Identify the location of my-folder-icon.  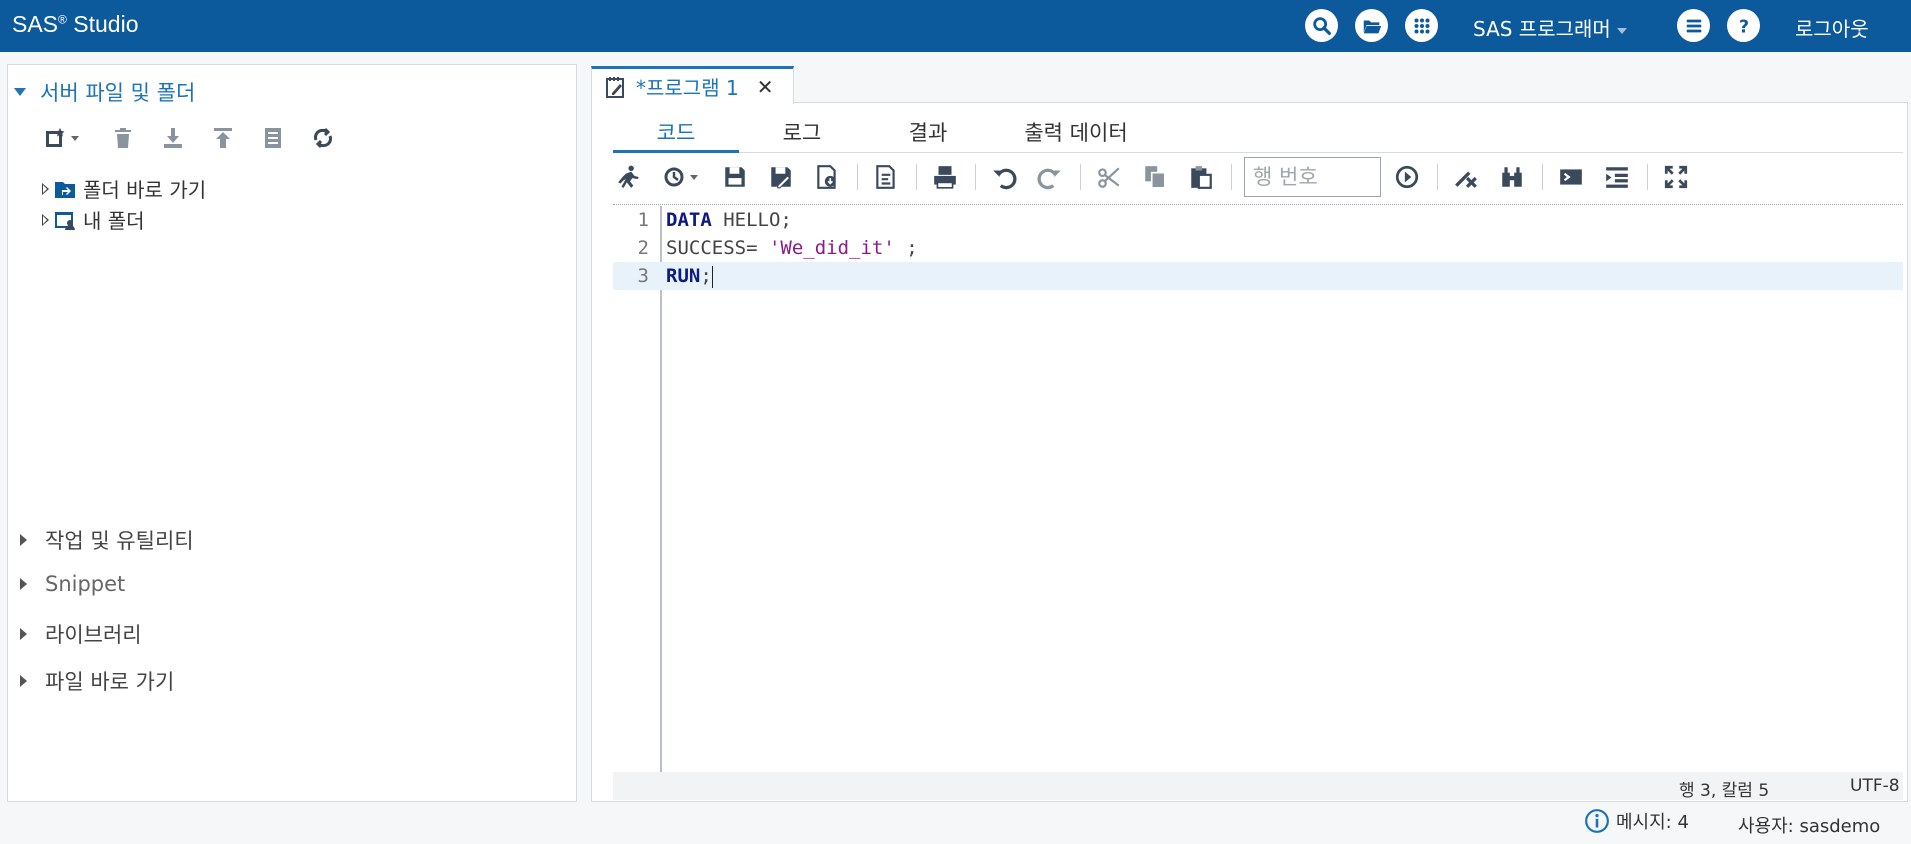
(65, 220).